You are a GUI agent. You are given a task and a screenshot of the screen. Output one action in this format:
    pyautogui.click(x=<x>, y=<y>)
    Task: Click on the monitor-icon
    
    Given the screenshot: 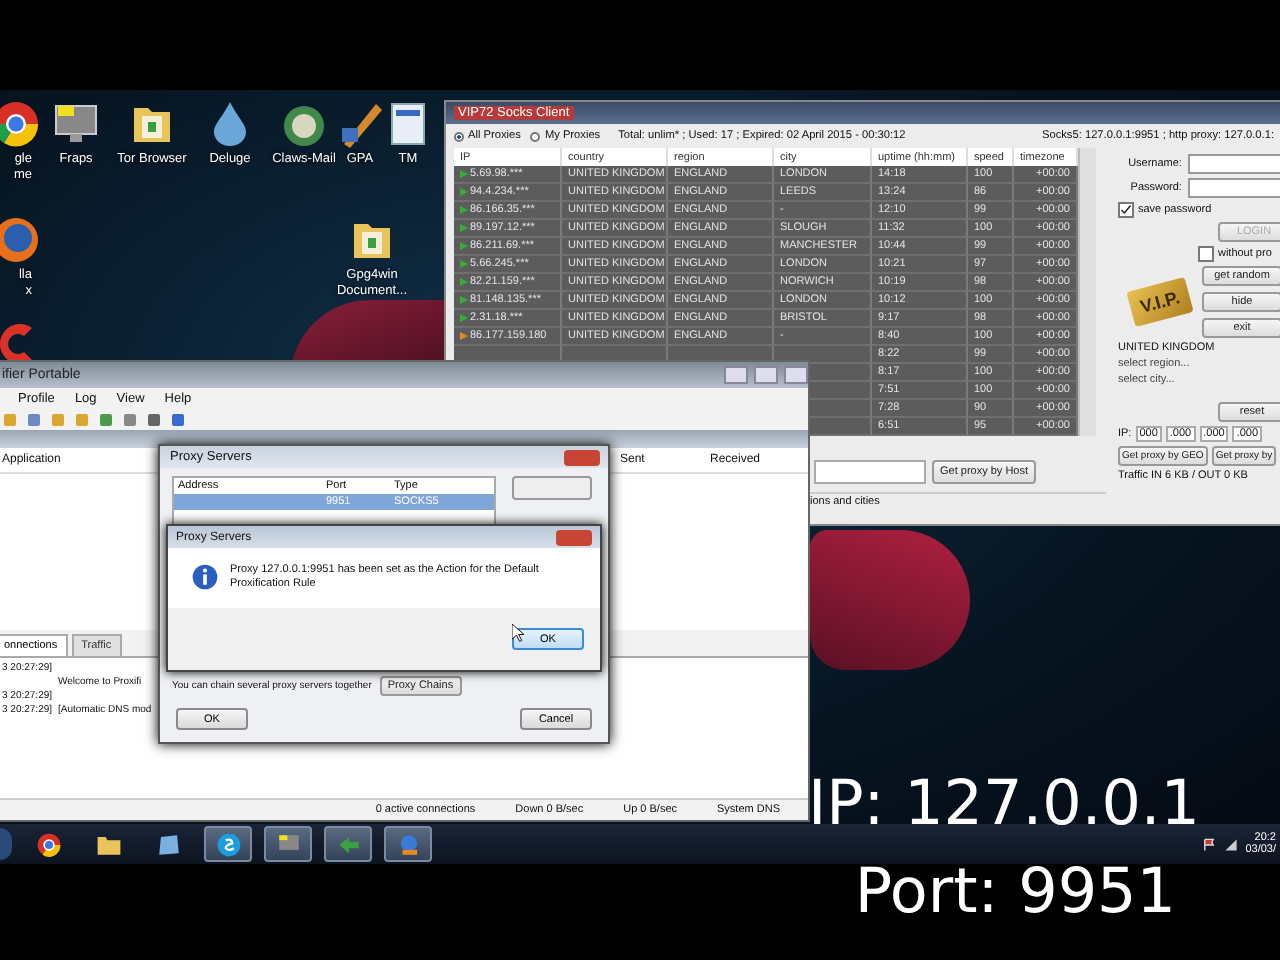 What is the action you would take?
    pyautogui.click(x=76, y=124)
    